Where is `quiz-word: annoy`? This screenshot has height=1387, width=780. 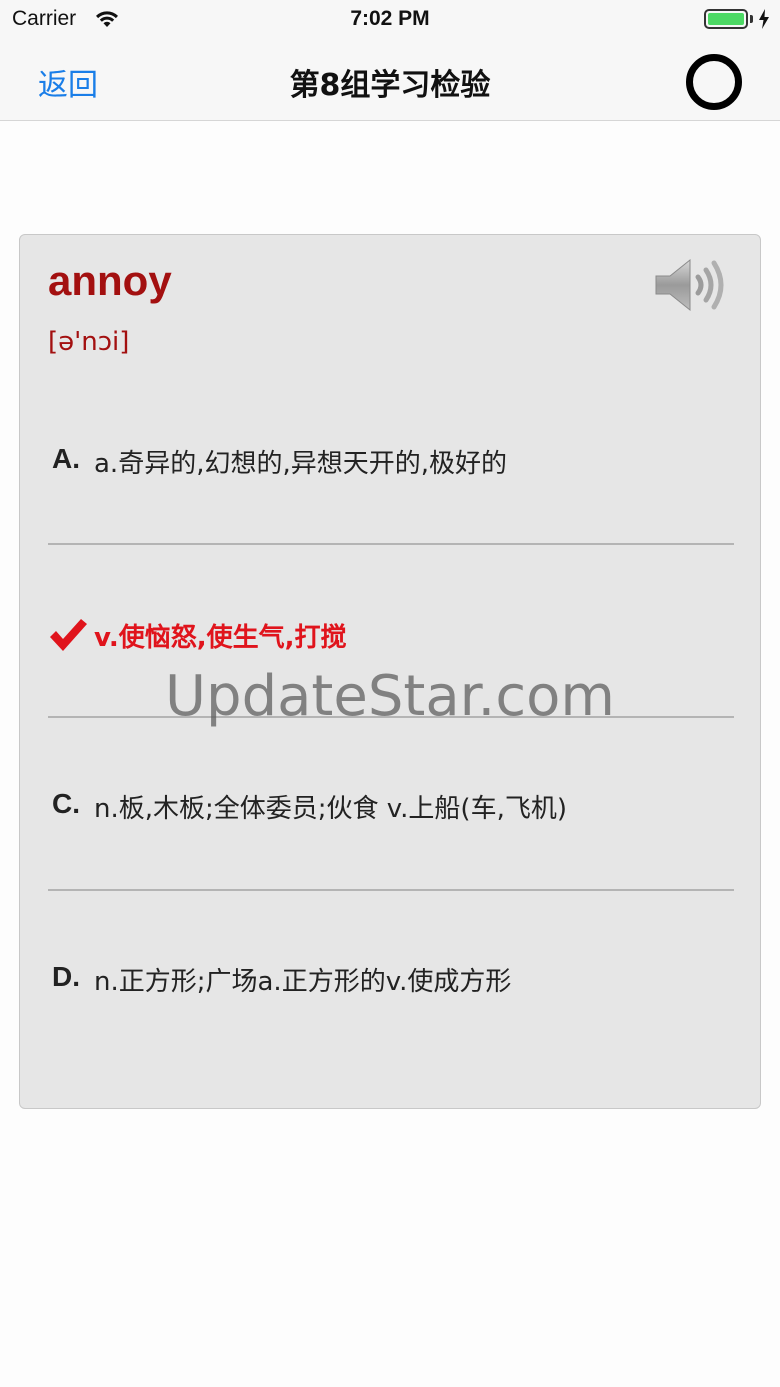 quiz-word: annoy is located at coordinates (110, 280).